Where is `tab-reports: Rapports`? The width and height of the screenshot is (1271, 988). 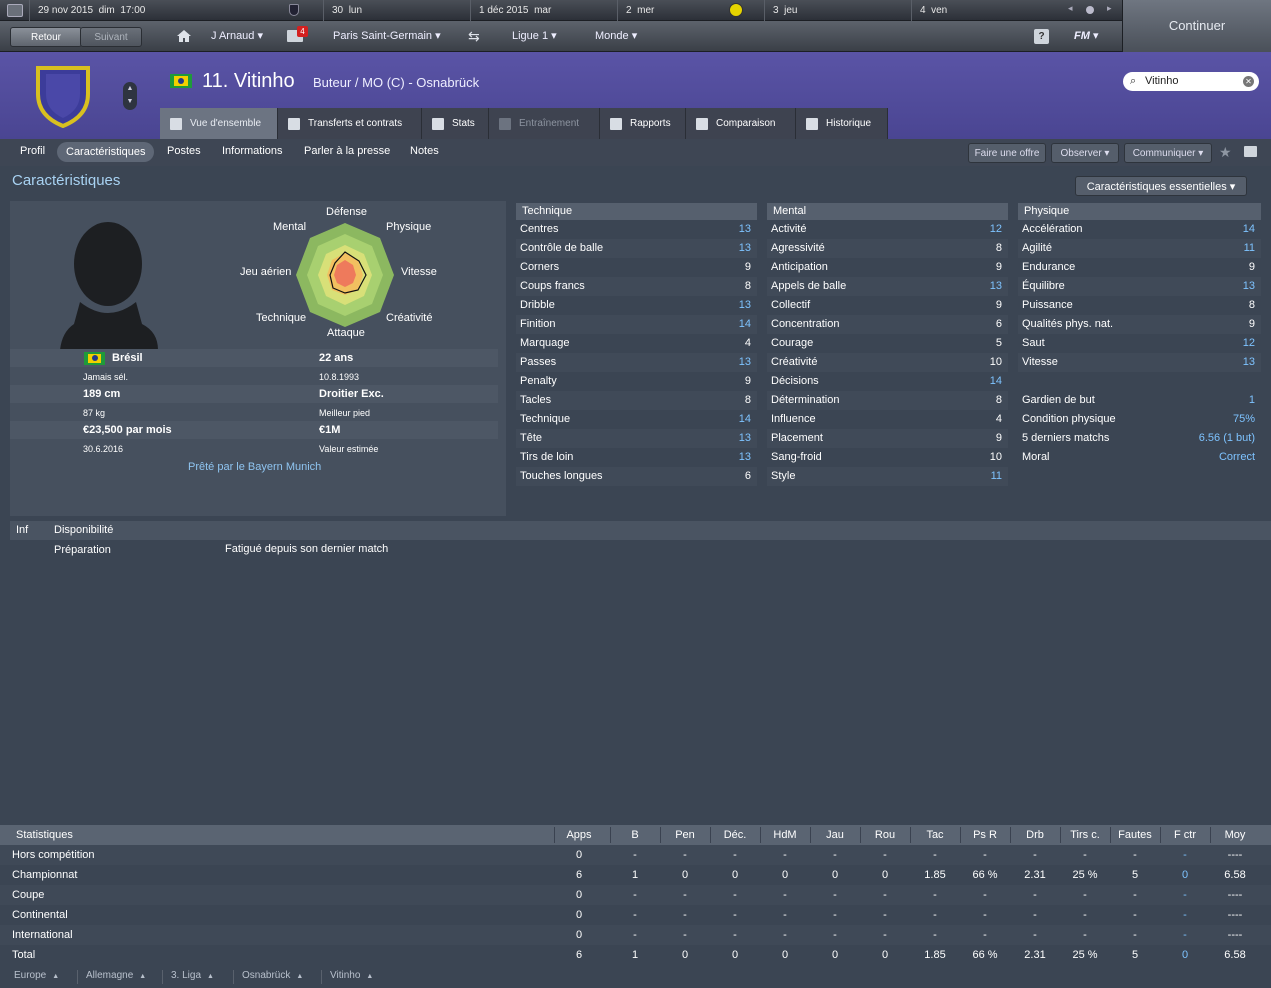
tab-reports: Rapports is located at coordinates (643, 123).